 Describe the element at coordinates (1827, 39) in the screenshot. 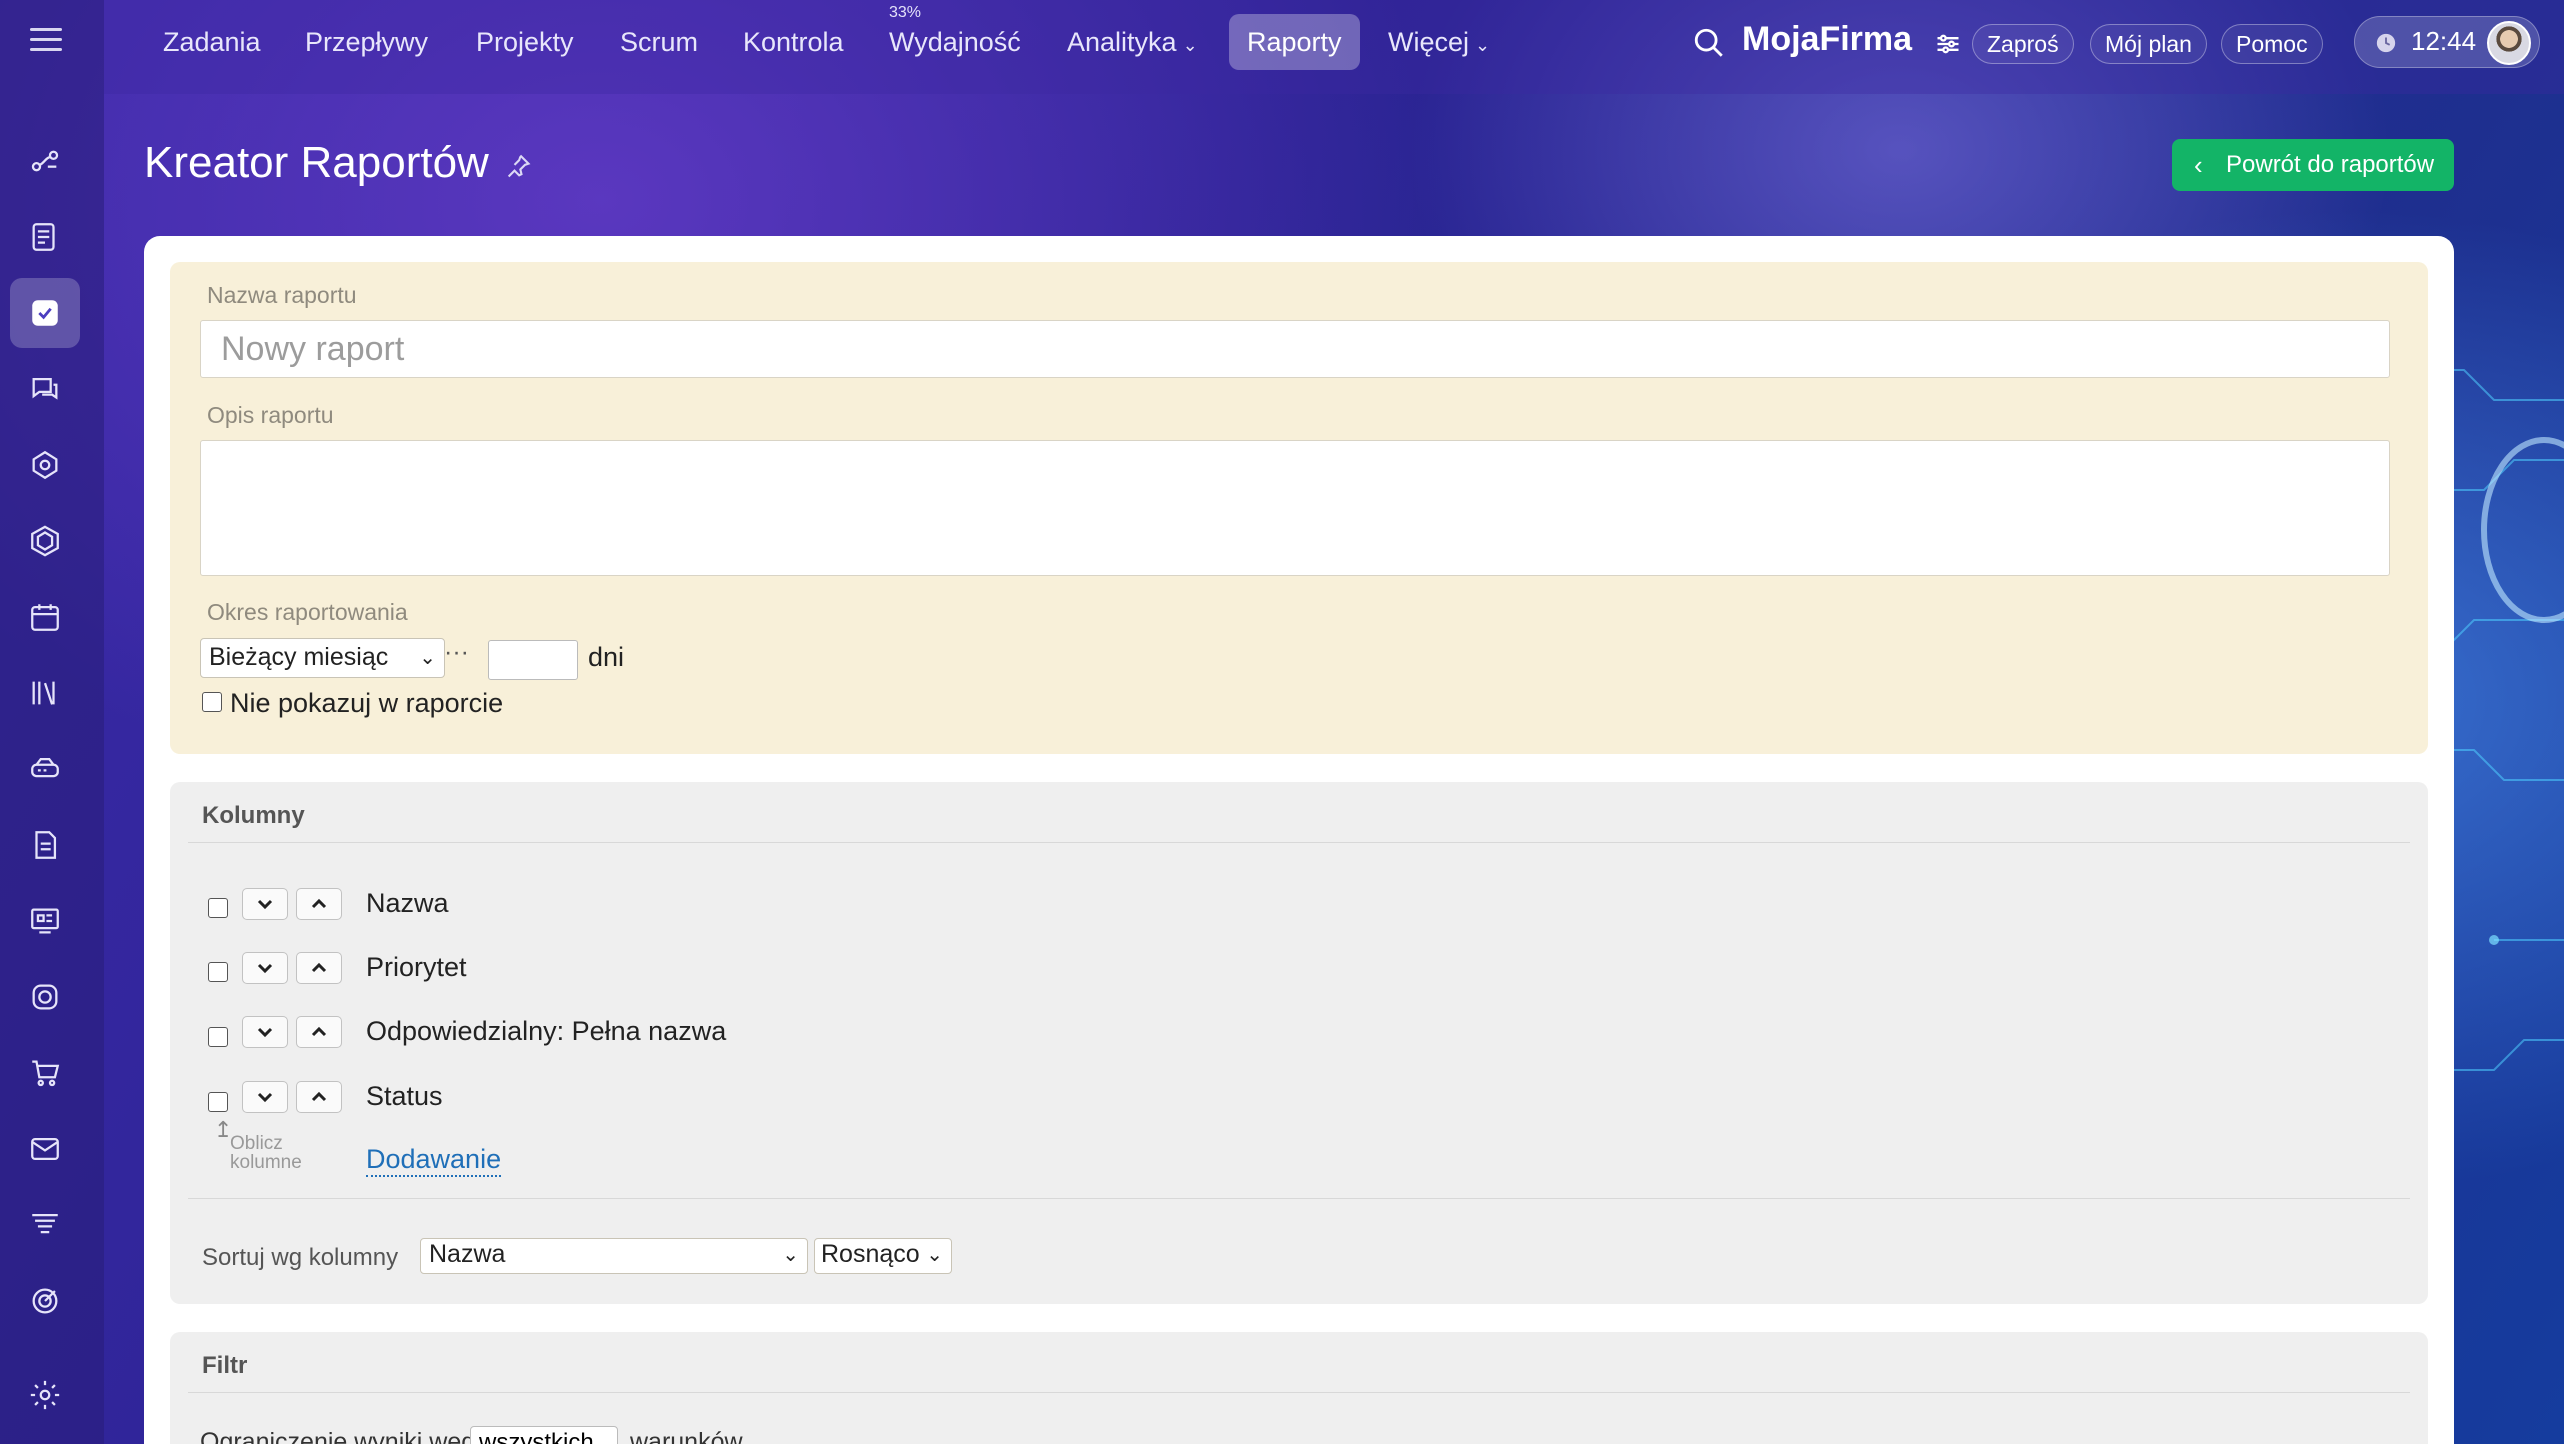

I see `brand-name: MojaFirma` at that location.